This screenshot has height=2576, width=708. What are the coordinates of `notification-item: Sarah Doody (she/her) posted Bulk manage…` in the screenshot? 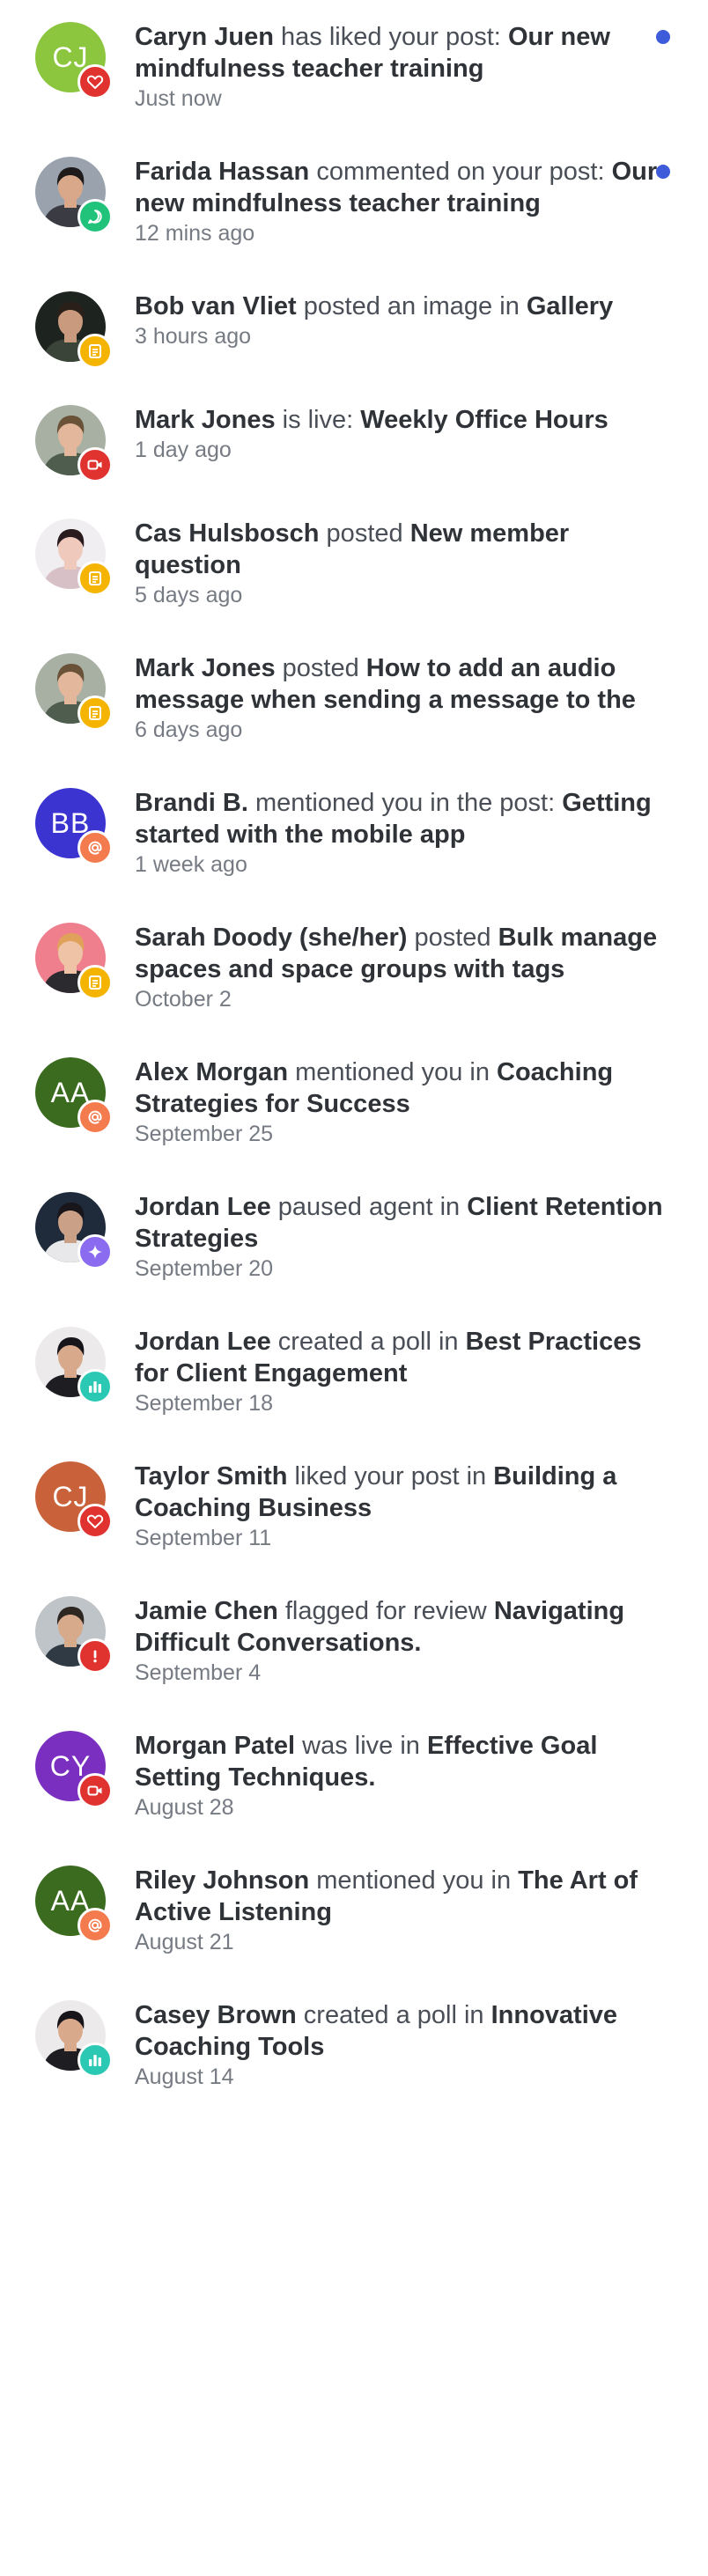 It's located at (354, 967).